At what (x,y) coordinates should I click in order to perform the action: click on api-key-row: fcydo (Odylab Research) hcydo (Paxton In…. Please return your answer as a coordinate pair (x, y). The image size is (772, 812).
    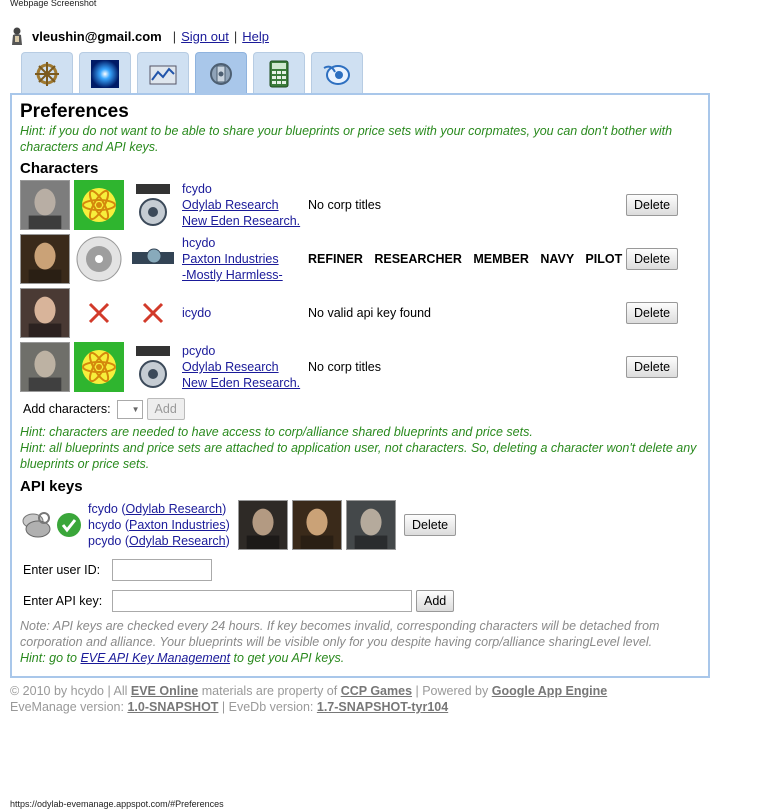
    Looking at the image, I should click on (360, 525).